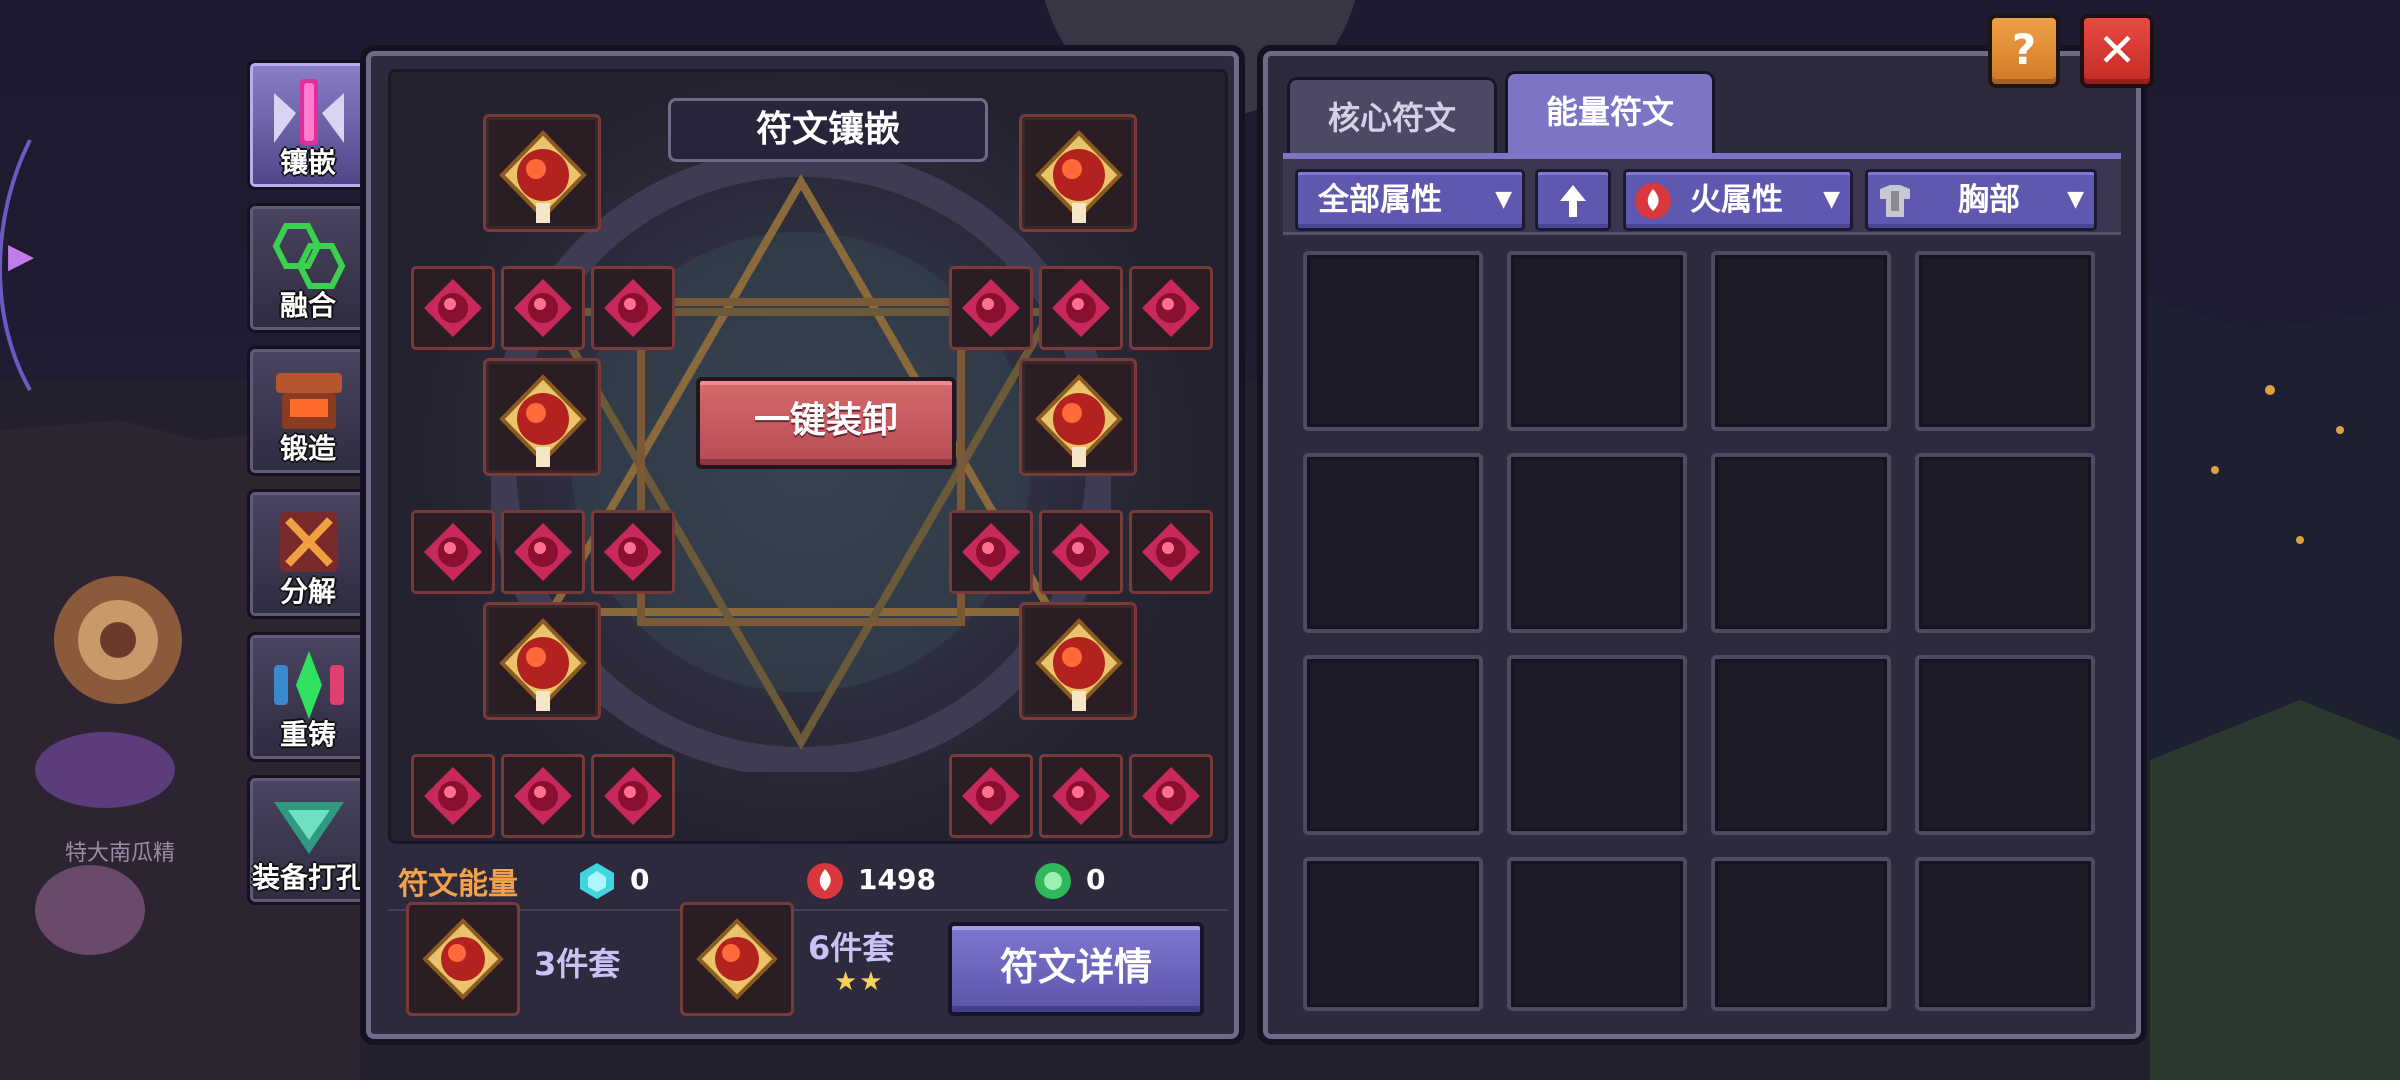 Image resolution: width=2400 pixels, height=1080 pixels. I want to click on cyan-gem-icon, so click(597, 881).